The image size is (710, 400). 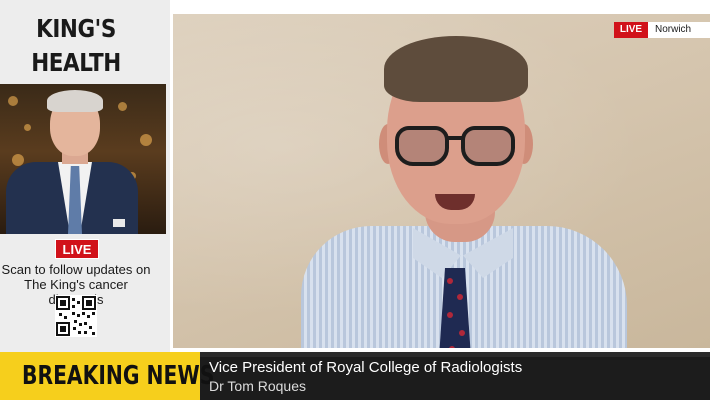 What do you see at coordinates (76, 45) in the screenshot?
I see `side-panel-title: KING'S HEALTH` at bounding box center [76, 45].